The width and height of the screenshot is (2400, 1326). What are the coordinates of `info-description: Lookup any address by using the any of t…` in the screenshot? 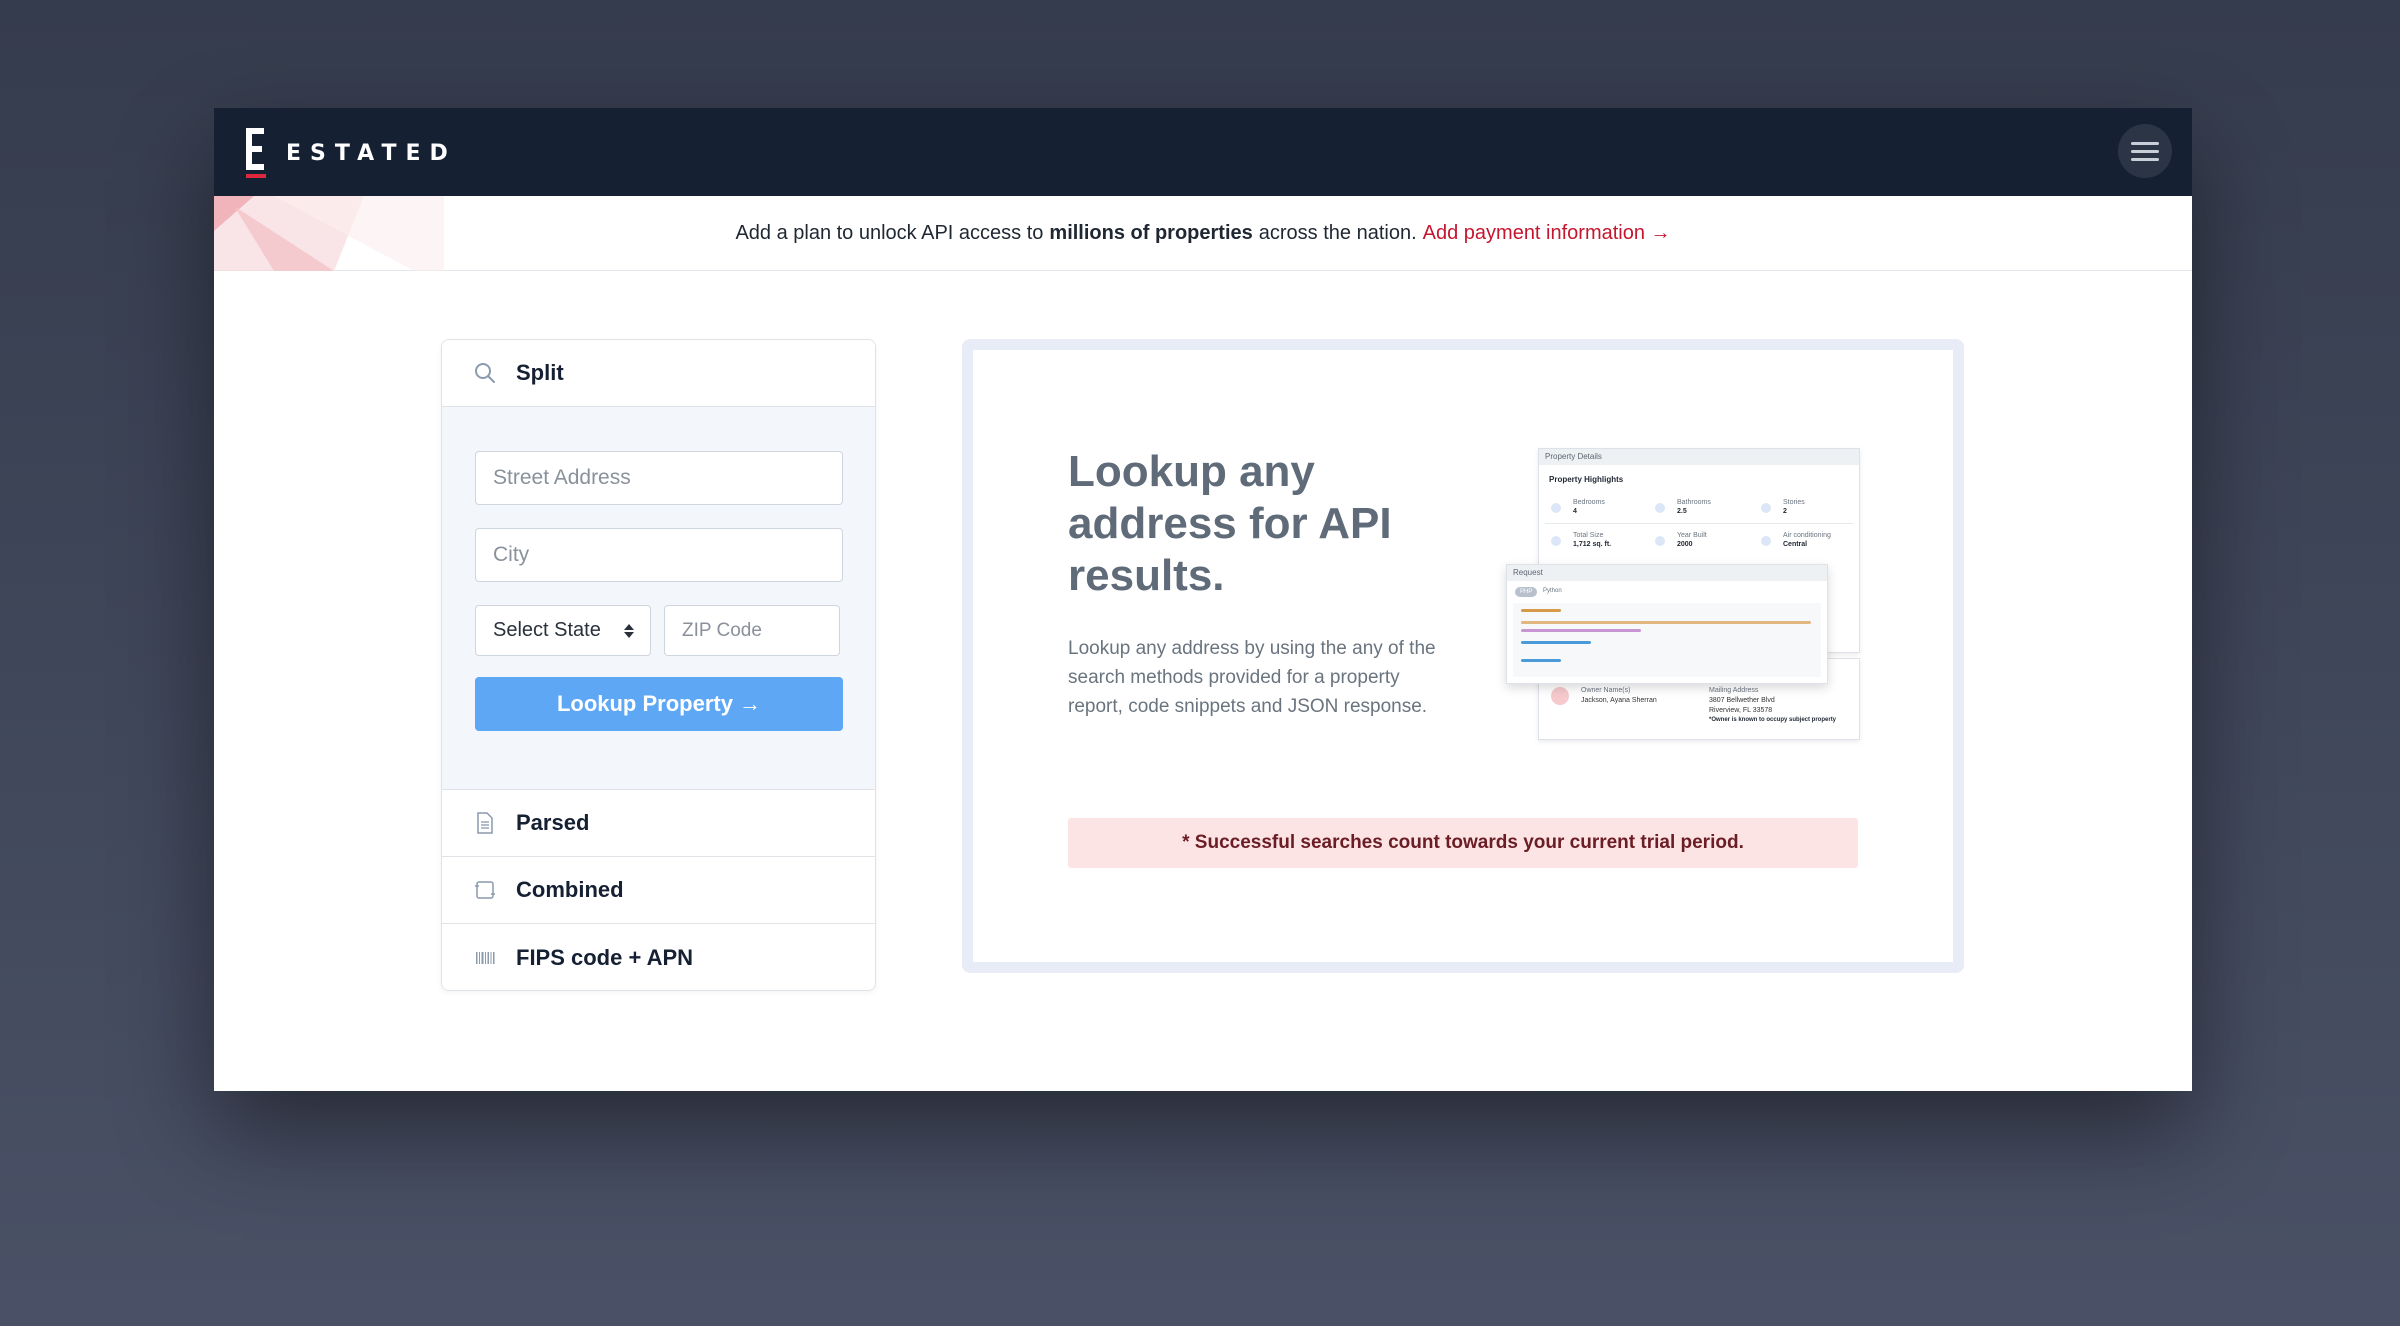 It's located at (1252, 677).